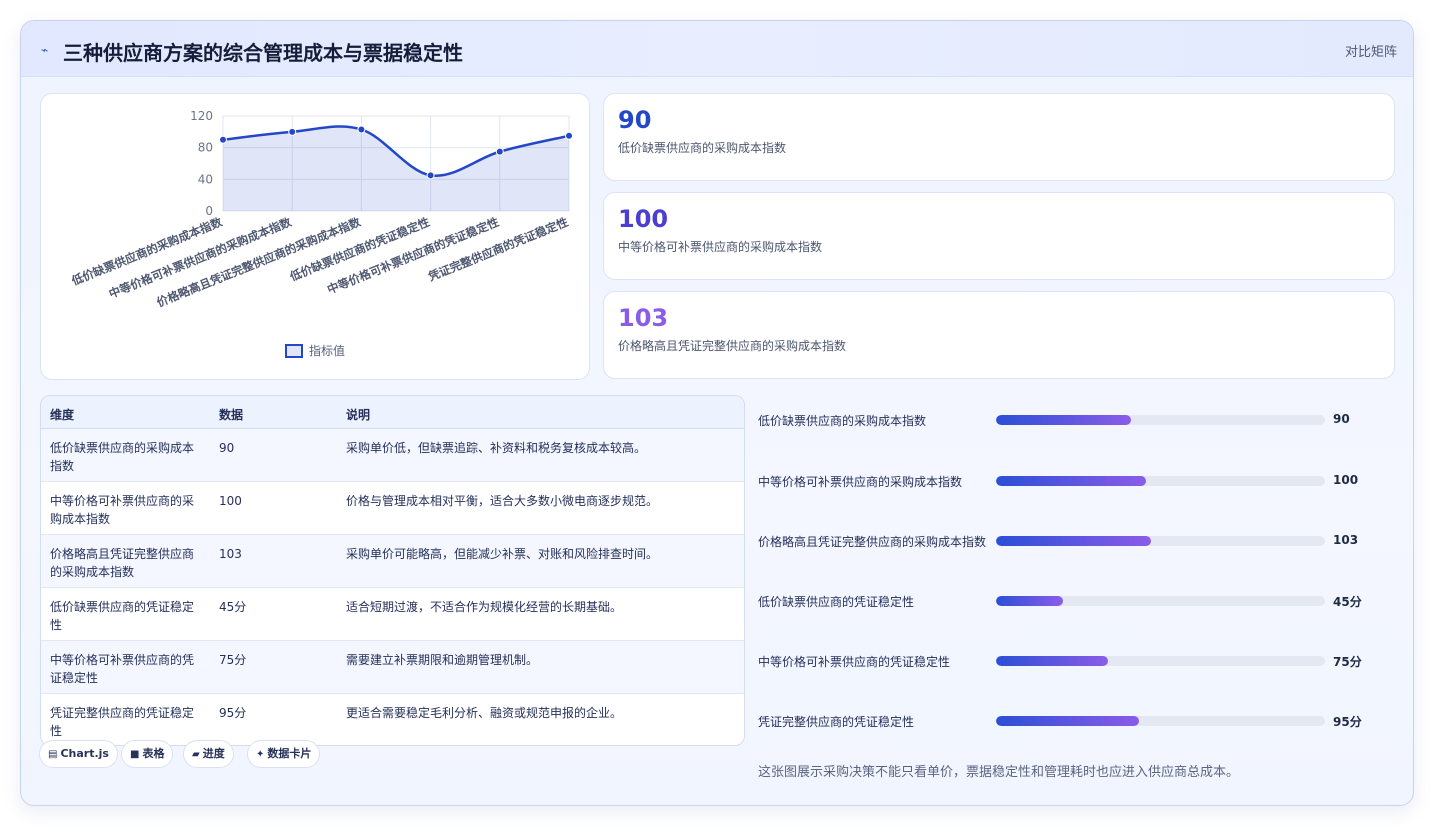  What do you see at coordinates (1346, 540) in the screenshot?
I see `progress-value: 103` at bounding box center [1346, 540].